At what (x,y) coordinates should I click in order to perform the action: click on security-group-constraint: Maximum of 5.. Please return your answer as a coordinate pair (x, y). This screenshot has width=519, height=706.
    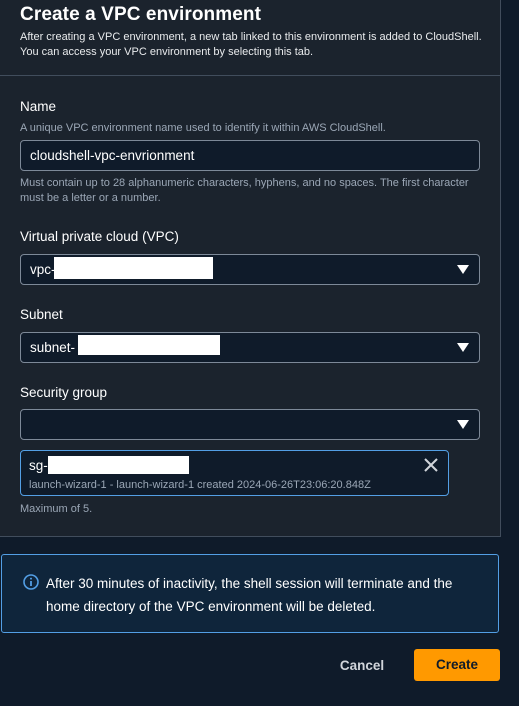
    Looking at the image, I should click on (56, 509).